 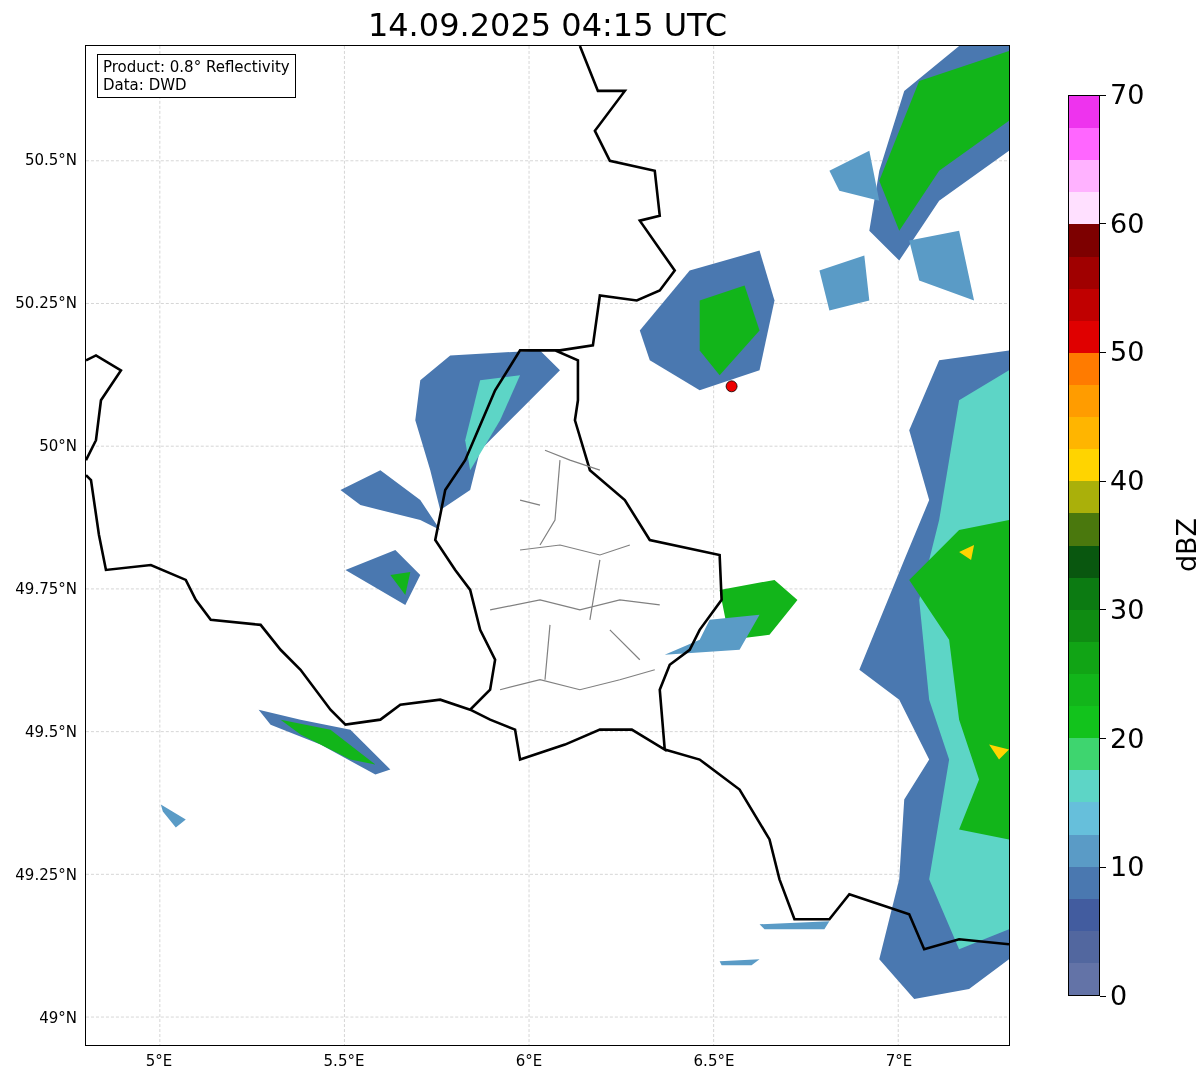 I want to click on latitude-label: 50.5°N, so click(x=50, y=160).